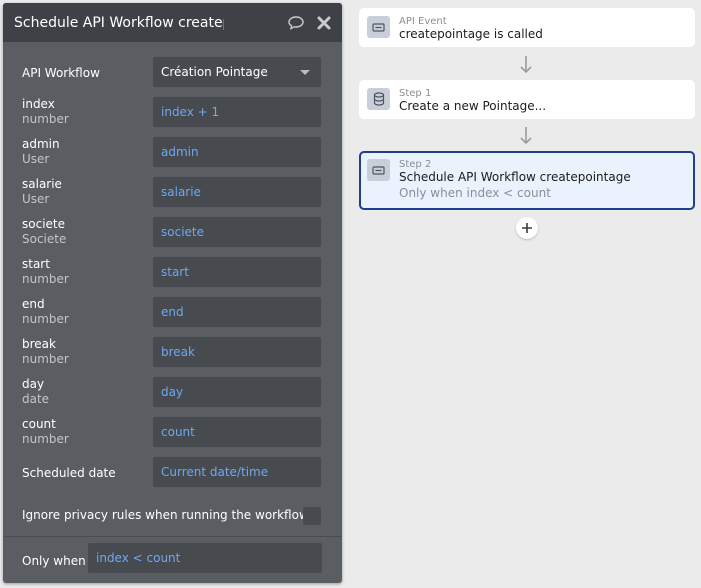  What do you see at coordinates (415, 93) in the screenshot?
I see `card-kicker: Step 1` at bounding box center [415, 93].